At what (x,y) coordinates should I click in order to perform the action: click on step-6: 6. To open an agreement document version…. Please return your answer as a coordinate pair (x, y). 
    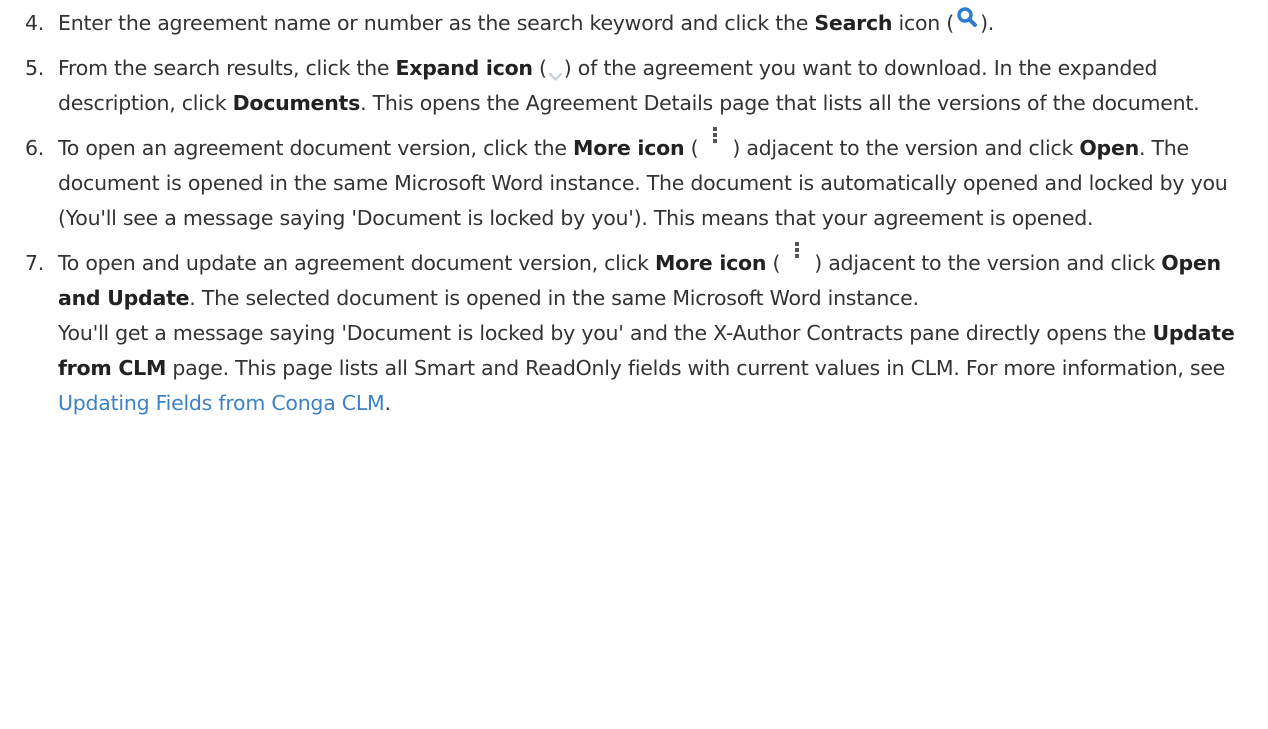
    Looking at the image, I should click on (634, 181).